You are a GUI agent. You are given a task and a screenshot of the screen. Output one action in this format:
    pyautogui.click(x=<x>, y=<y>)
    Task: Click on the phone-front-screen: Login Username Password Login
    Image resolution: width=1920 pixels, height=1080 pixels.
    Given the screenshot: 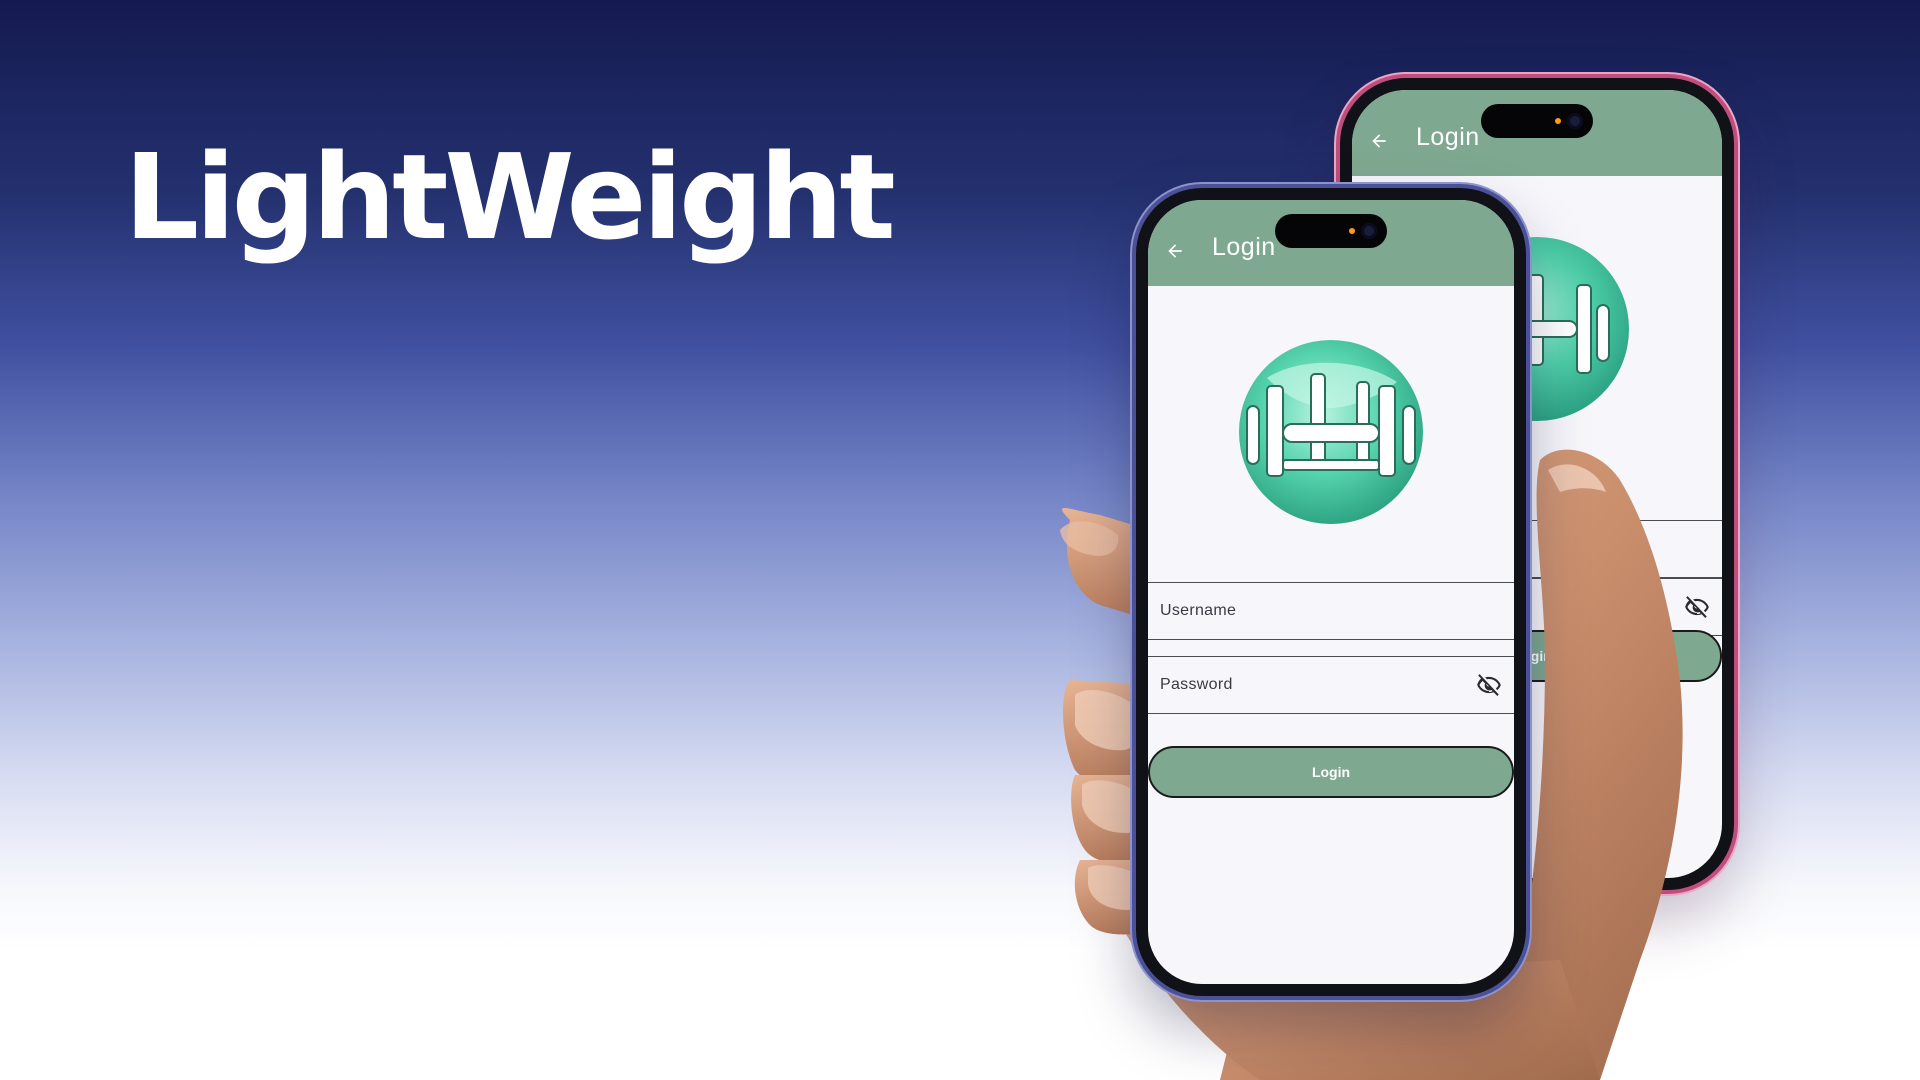 What is the action you would take?
    pyautogui.click(x=1331, y=592)
    